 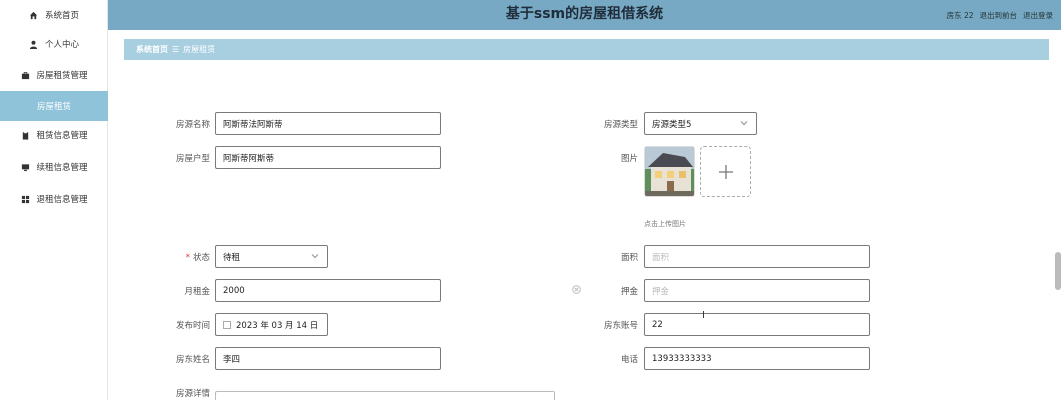 What do you see at coordinates (62, 136) in the screenshot?
I see `sidebar-item-label: 租赁信息管理` at bounding box center [62, 136].